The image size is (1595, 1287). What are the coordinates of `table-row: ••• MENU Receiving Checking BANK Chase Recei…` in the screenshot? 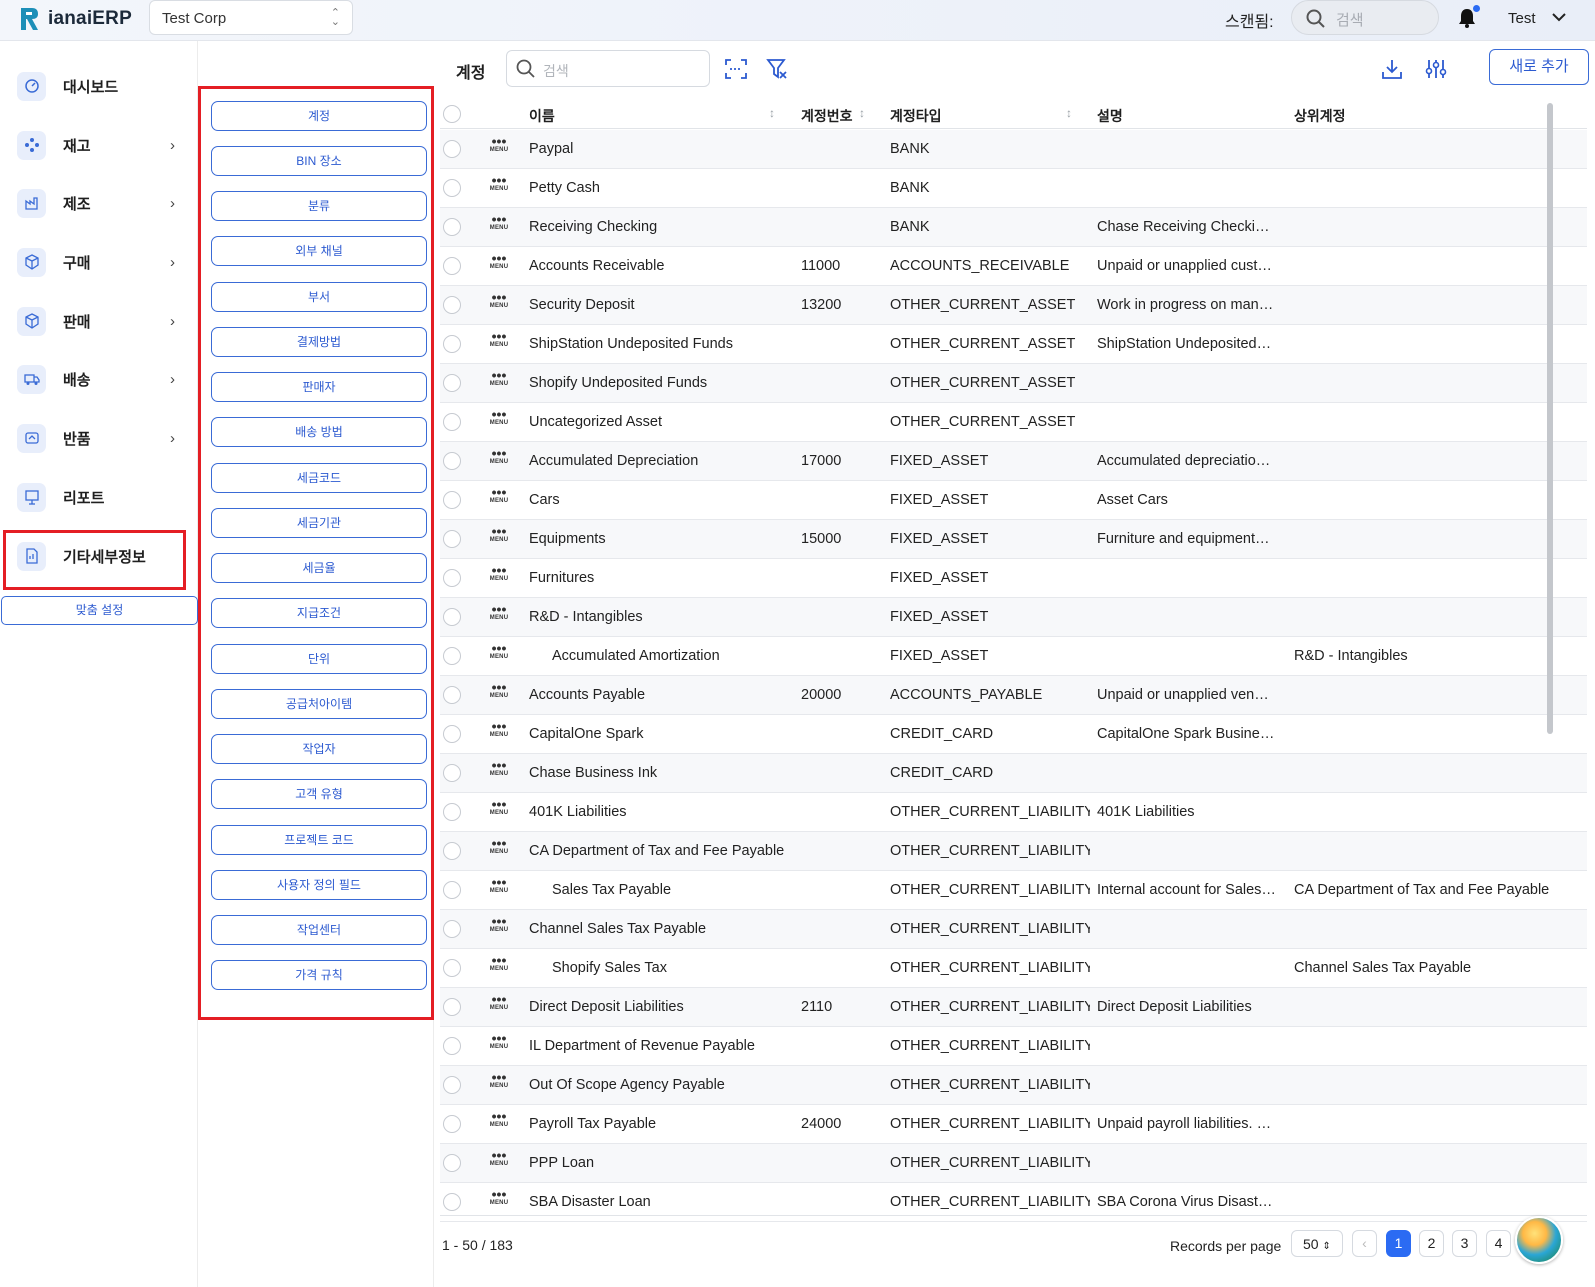 It's located at (1013, 227).